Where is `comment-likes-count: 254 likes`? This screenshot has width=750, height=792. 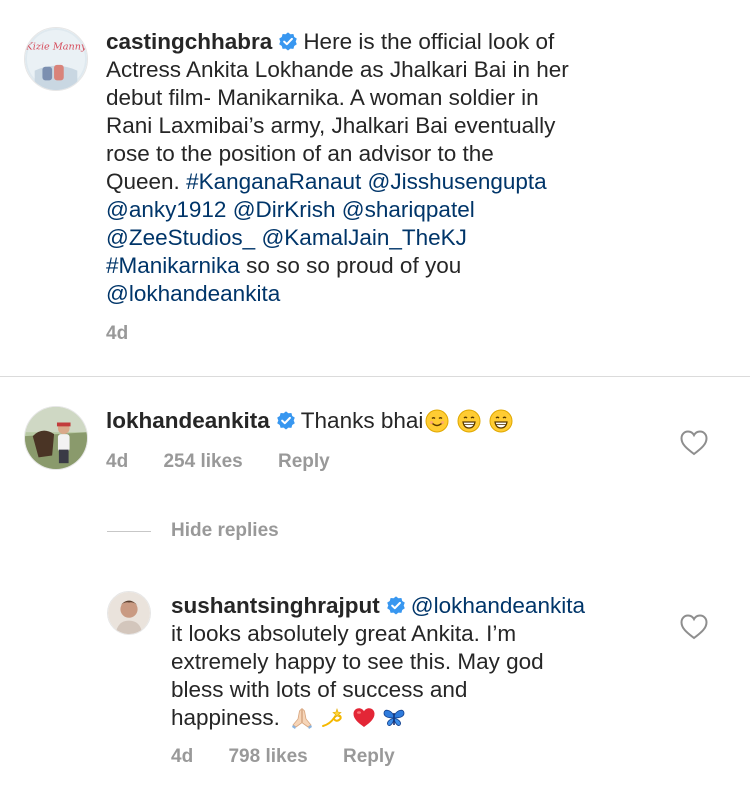 comment-likes-count: 254 likes is located at coordinates (202, 461).